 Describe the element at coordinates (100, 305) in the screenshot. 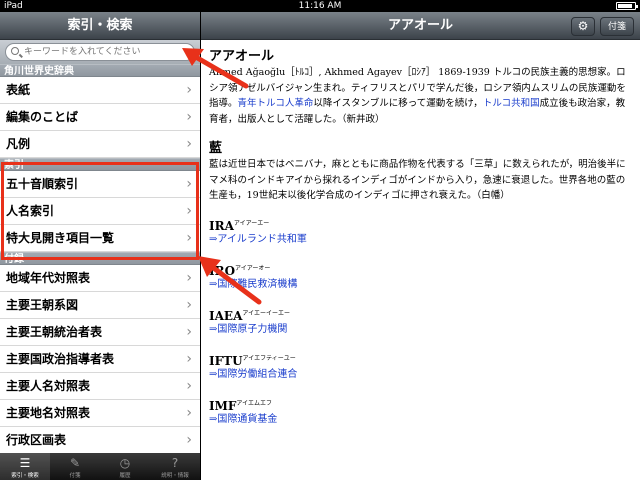

I see `list-item-dynasty-genealogy: 主要王朝系図 ›` at that location.